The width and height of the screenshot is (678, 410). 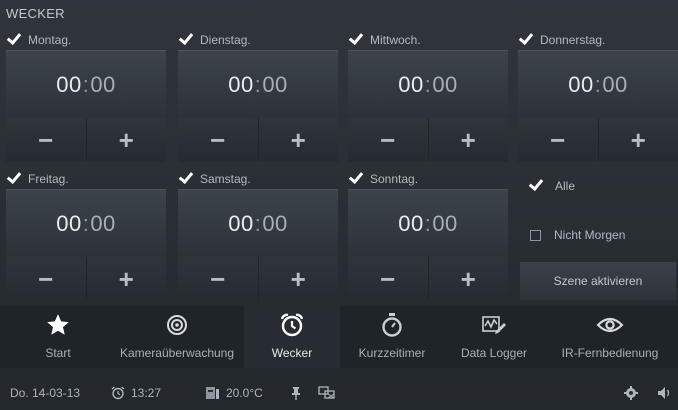 I want to click on option-nicht-morgen: Nicht Morgen, so click(x=577, y=235).